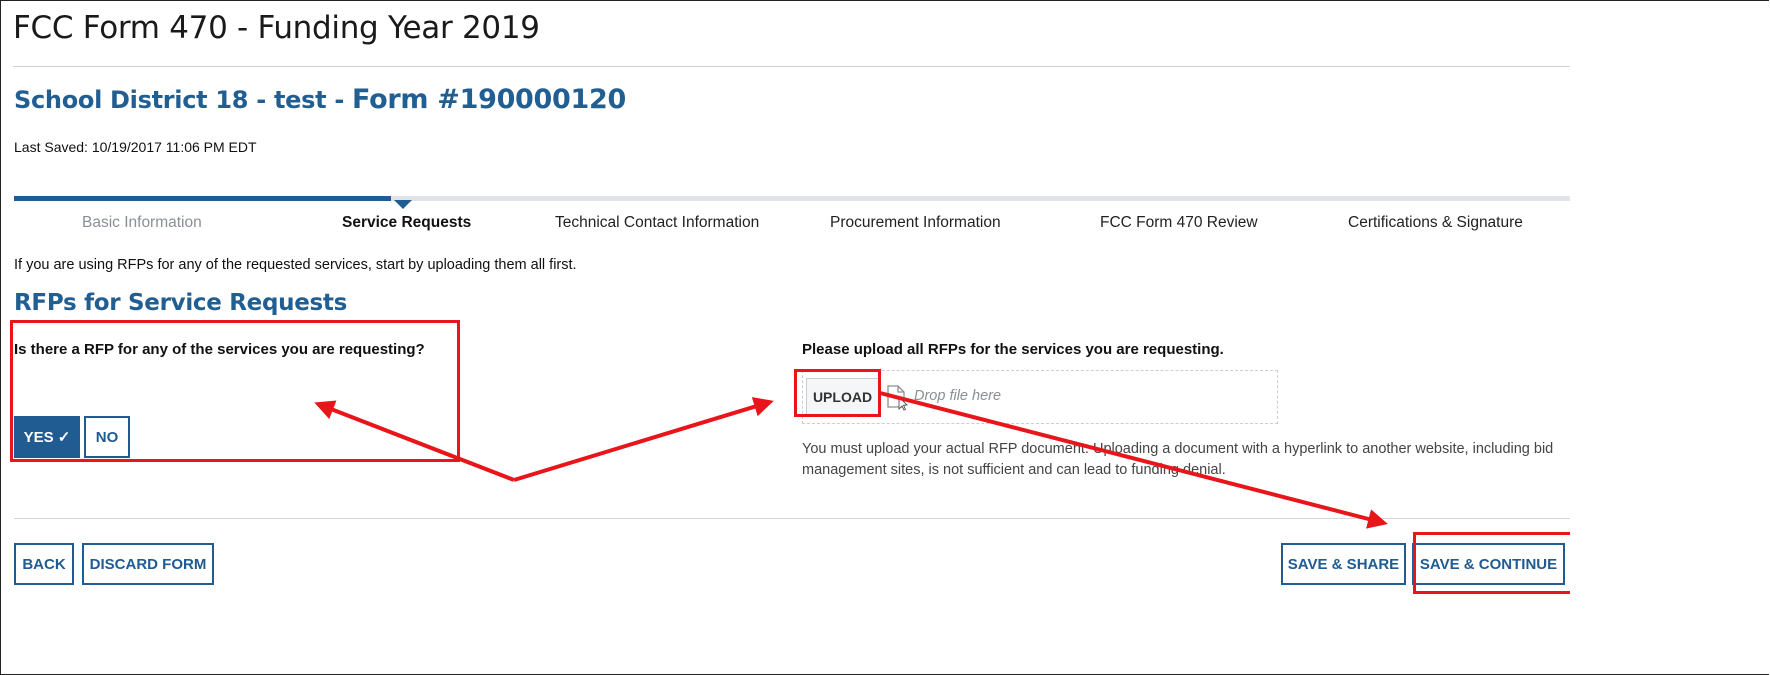  Describe the element at coordinates (403, 204) in the screenshot. I see `progress-pointer-icon` at that location.